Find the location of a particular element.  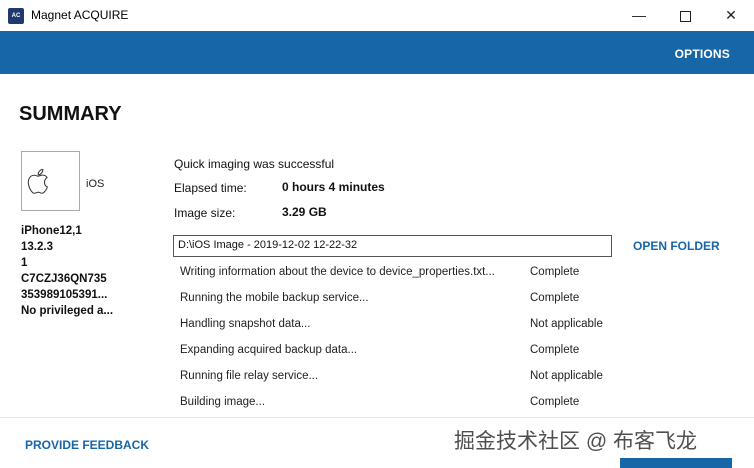

top-bar: OPTIONS is located at coordinates (377, 52).